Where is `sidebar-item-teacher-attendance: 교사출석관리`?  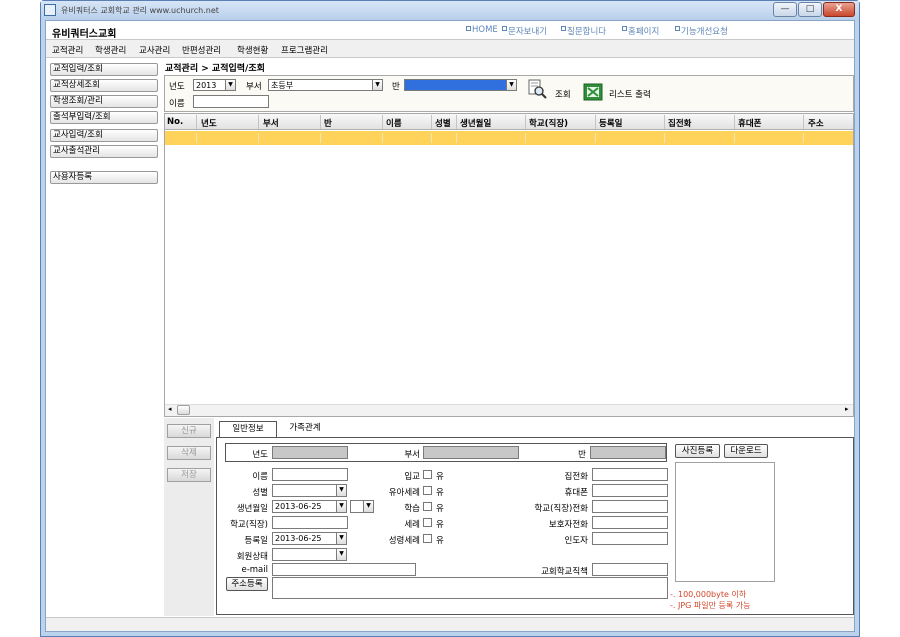
sidebar-item-teacher-attendance: 교사출석관리 is located at coordinates (104, 151).